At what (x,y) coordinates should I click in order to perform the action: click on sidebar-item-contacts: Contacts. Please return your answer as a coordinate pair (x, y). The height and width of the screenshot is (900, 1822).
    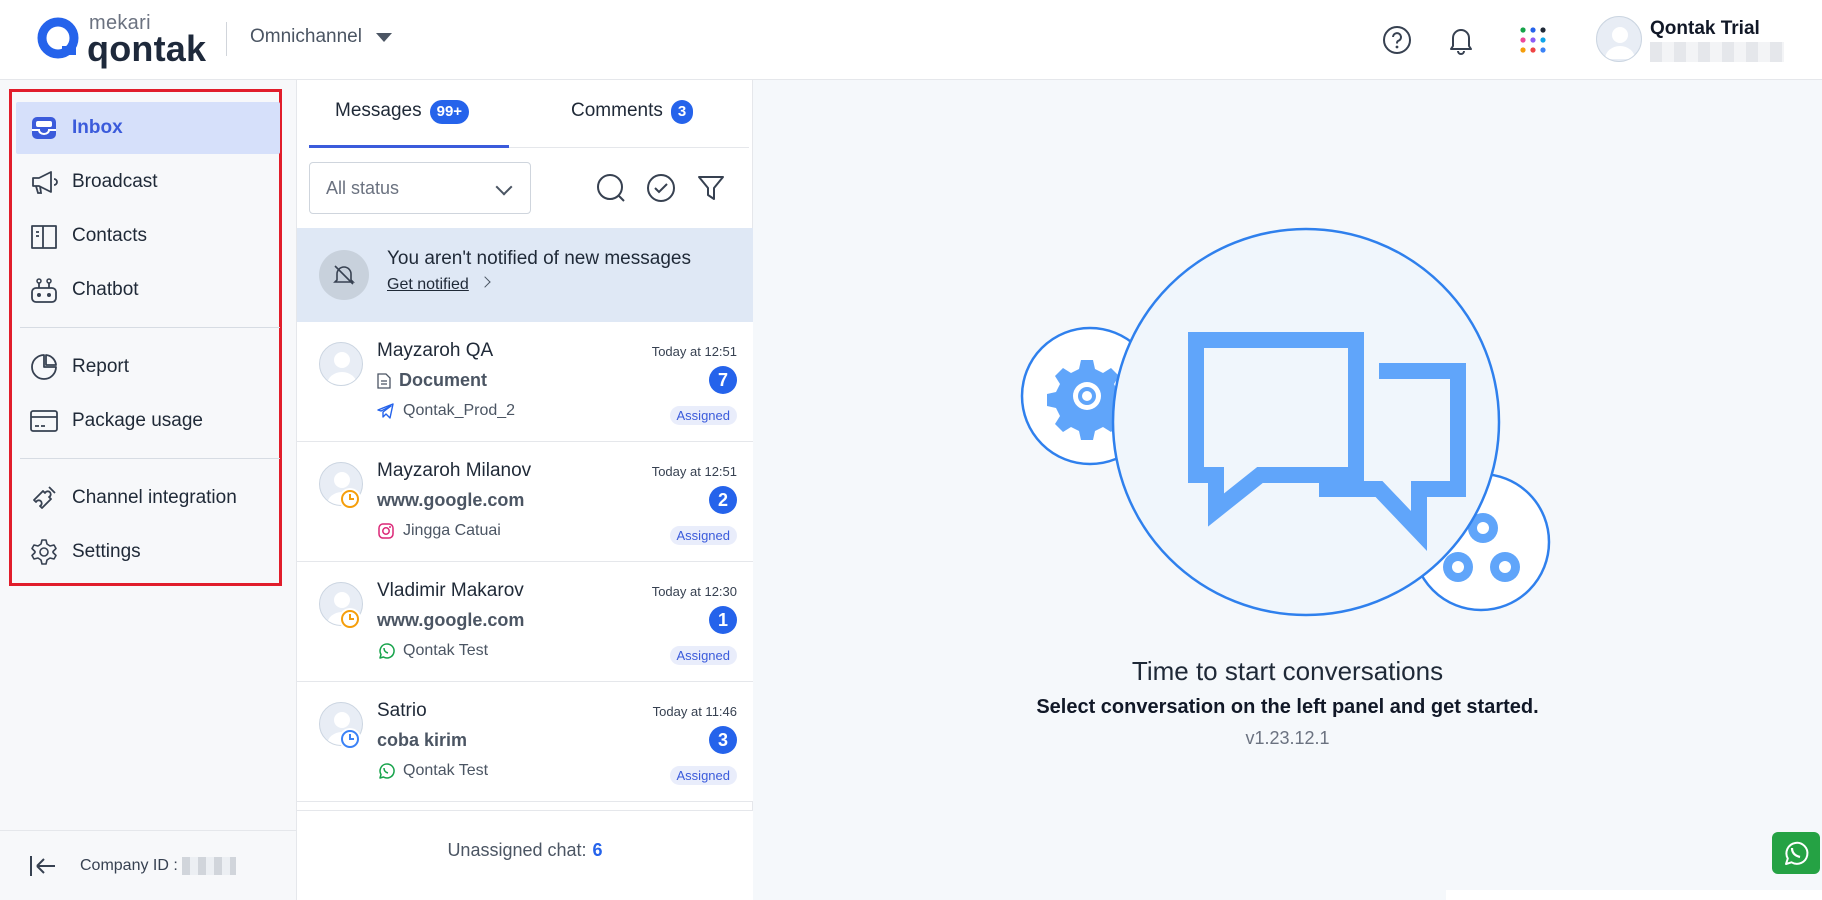
    Looking at the image, I should click on (148, 236).